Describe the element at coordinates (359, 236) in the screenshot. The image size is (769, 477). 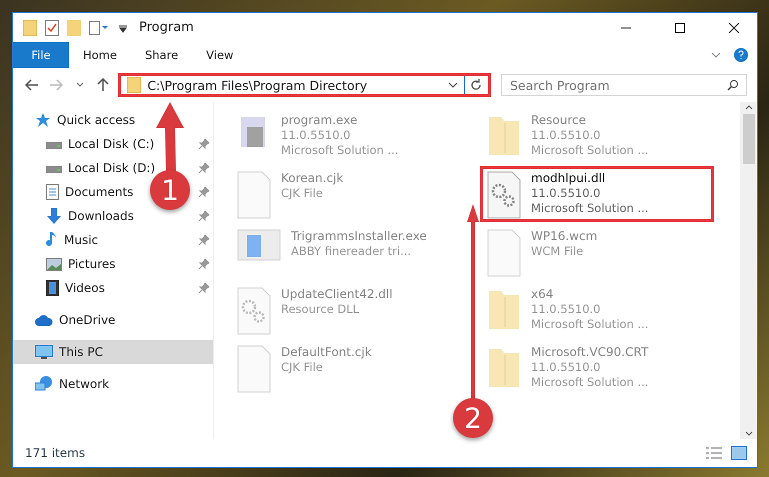
I see `file-name: TrigrammsInstaller.exe` at that location.